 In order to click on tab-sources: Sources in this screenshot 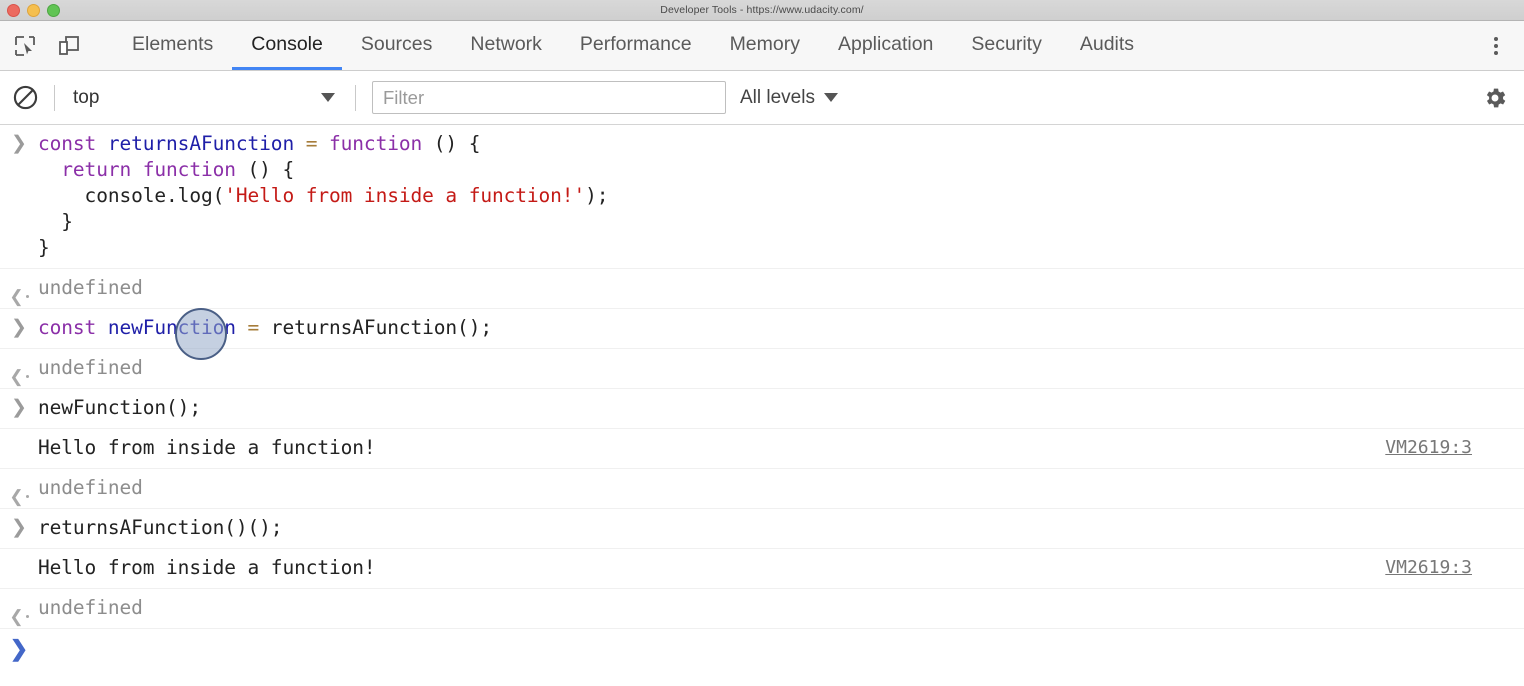, I will do `click(397, 45)`.